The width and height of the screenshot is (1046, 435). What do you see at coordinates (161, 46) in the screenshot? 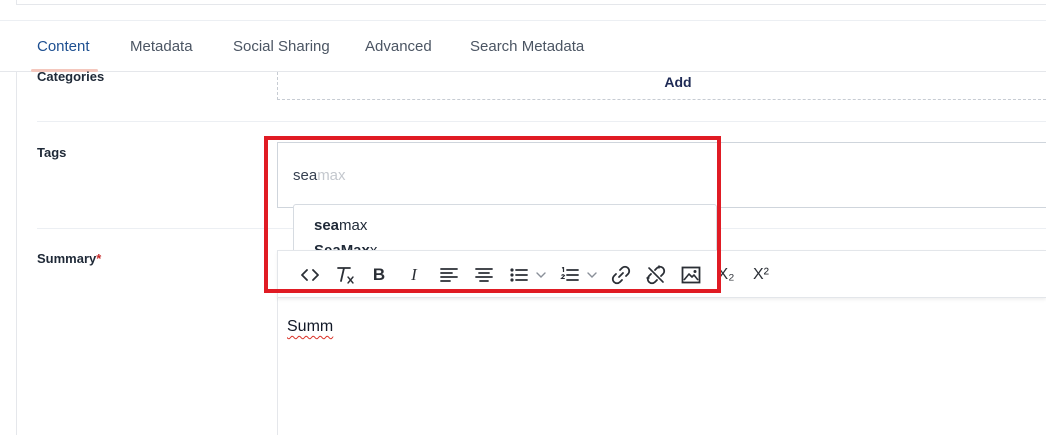
I see `tab-metadata: Metadata` at bounding box center [161, 46].